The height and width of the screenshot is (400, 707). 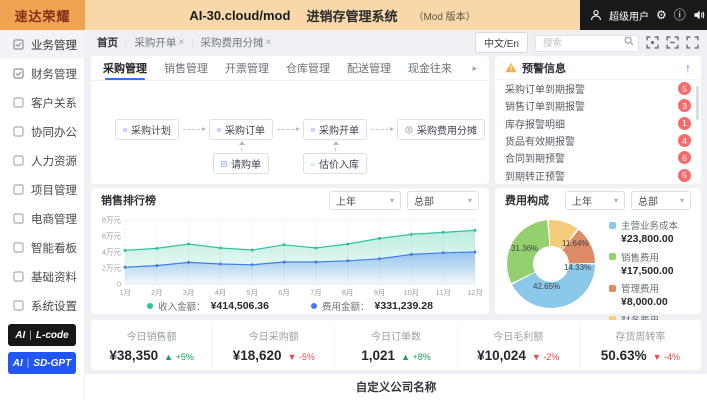 What do you see at coordinates (447, 131) in the screenshot?
I see `flow-node-label: 采购费用分摊` at bounding box center [447, 131].